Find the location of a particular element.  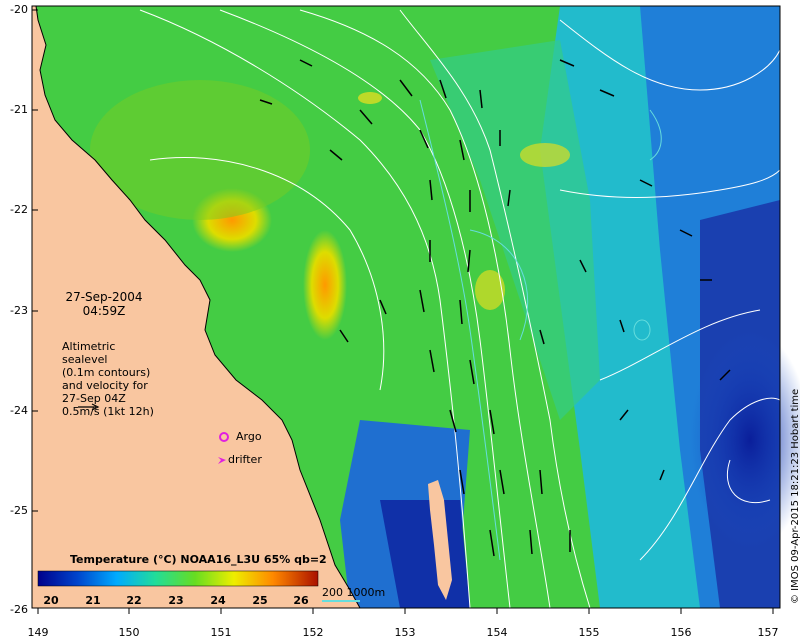

lat-tick-label: -25 is located at coordinates (19, 510).